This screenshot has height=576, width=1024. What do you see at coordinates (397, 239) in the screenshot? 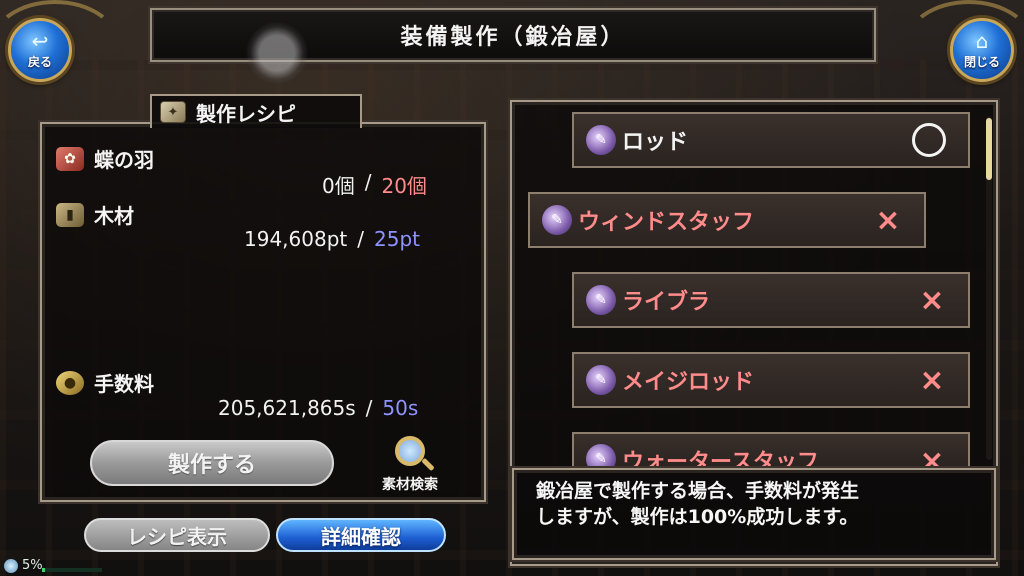
I see `material-need: 25pt` at bounding box center [397, 239].